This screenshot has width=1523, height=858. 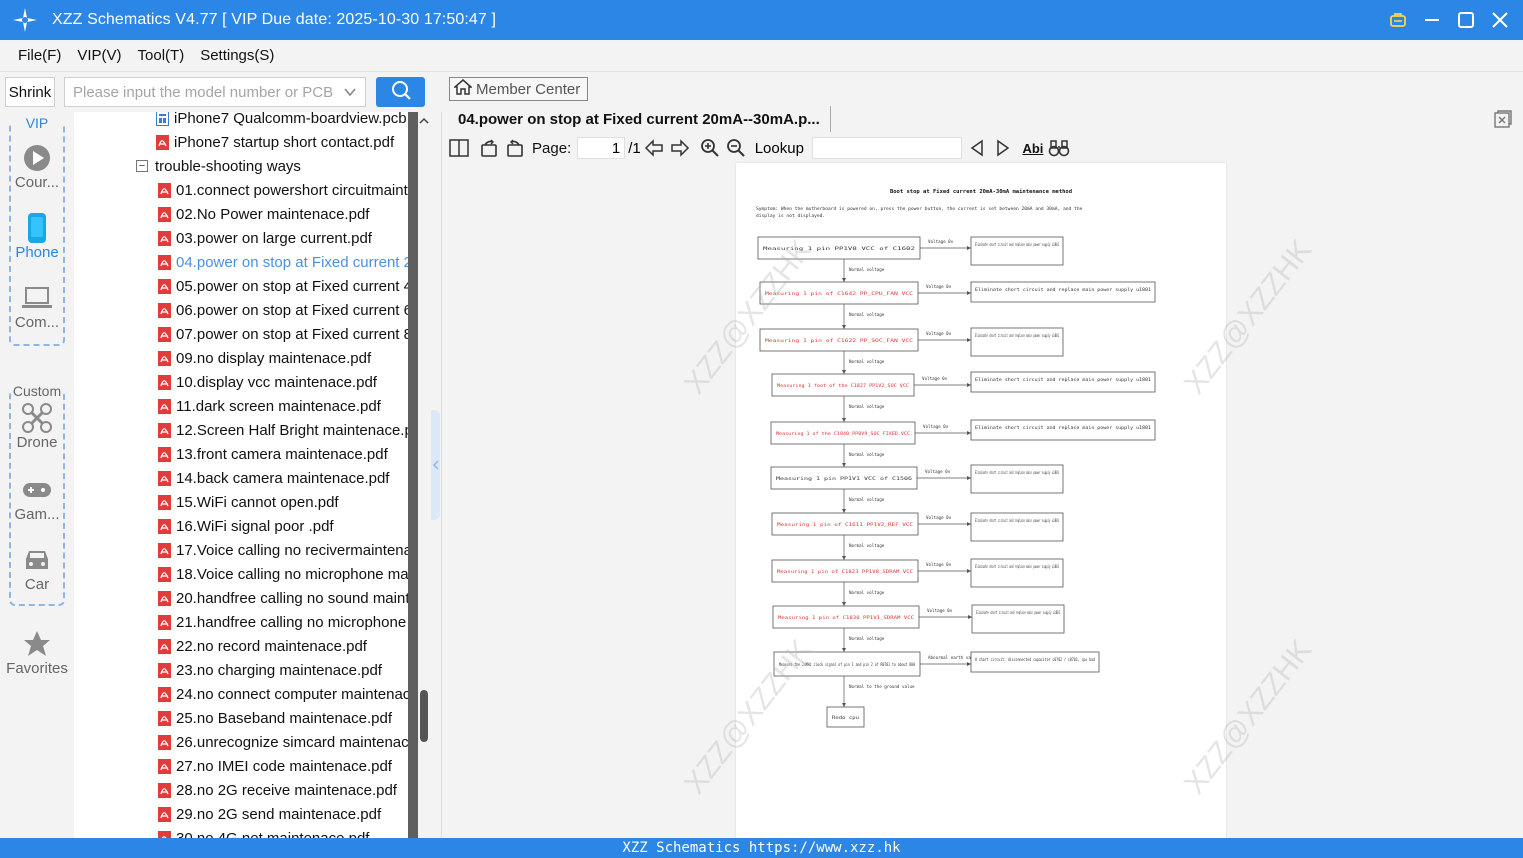 I want to click on tree-file-row: 02.No Power maintenace.pdf, so click(x=241, y=214).